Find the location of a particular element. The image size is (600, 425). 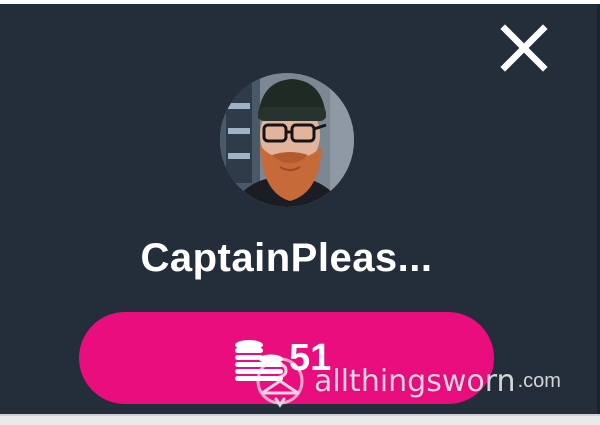

close-button is located at coordinates (524, 48).